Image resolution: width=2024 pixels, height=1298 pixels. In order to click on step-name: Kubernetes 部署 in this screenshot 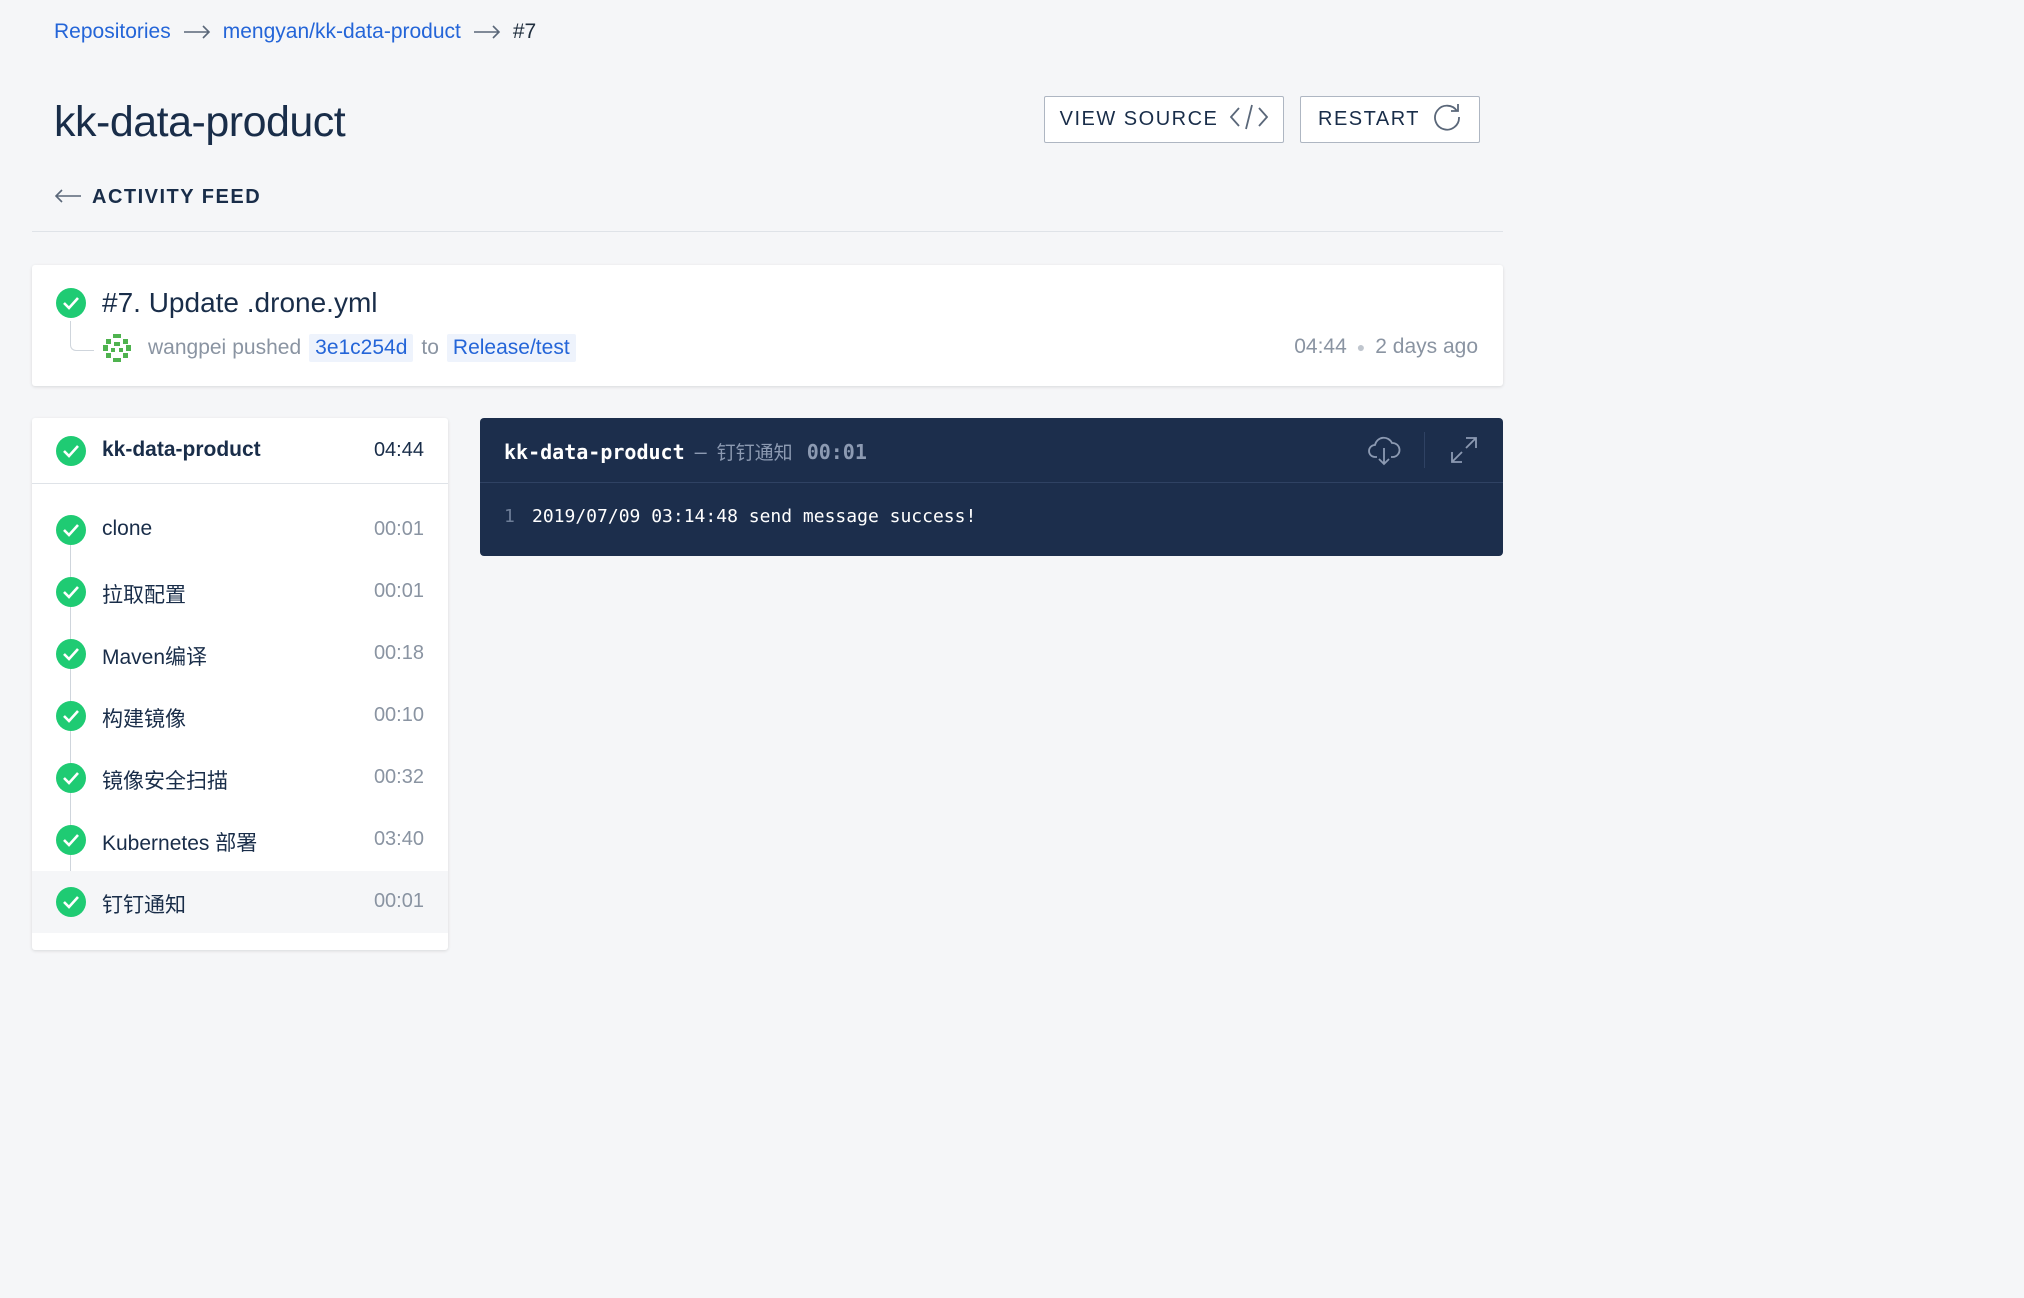, I will do `click(180, 843)`.